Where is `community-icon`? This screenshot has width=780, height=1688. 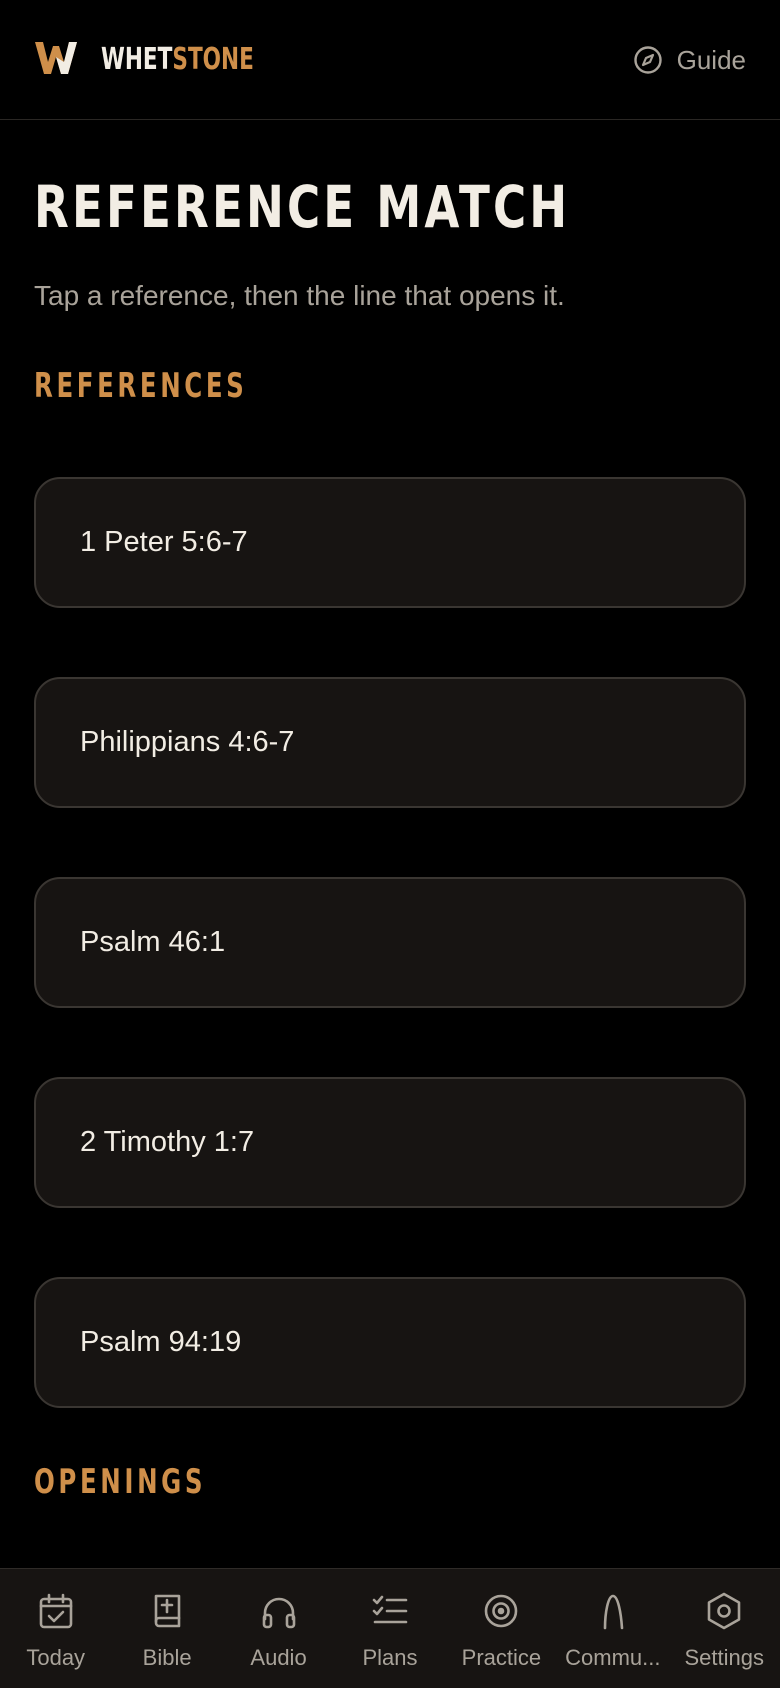 community-icon is located at coordinates (613, 1612).